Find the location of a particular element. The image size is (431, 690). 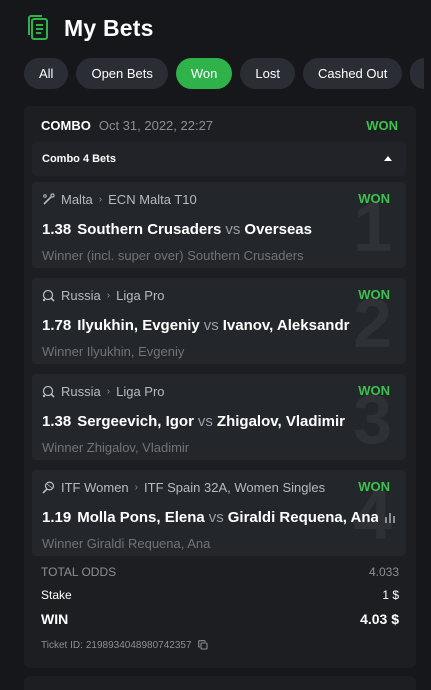

leg-home-team: Ilyukhin, Evgeniy is located at coordinates (138, 325).